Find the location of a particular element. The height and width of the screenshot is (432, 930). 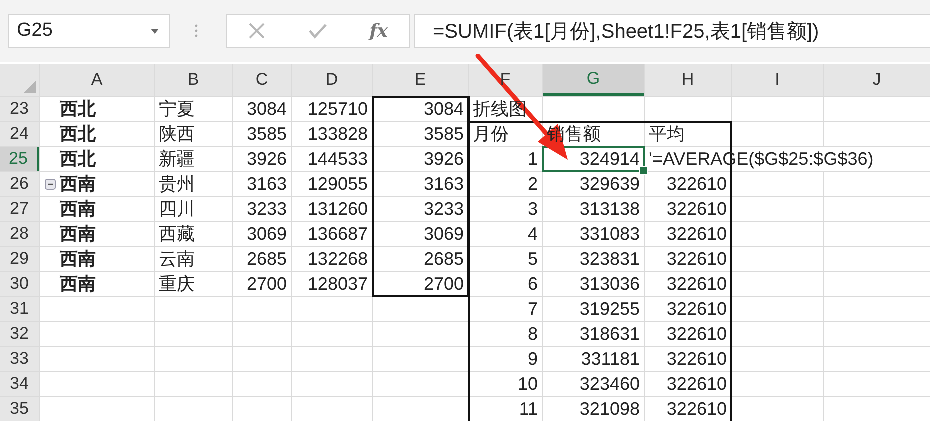

table-cell: 云南 is located at coordinates (193, 259).